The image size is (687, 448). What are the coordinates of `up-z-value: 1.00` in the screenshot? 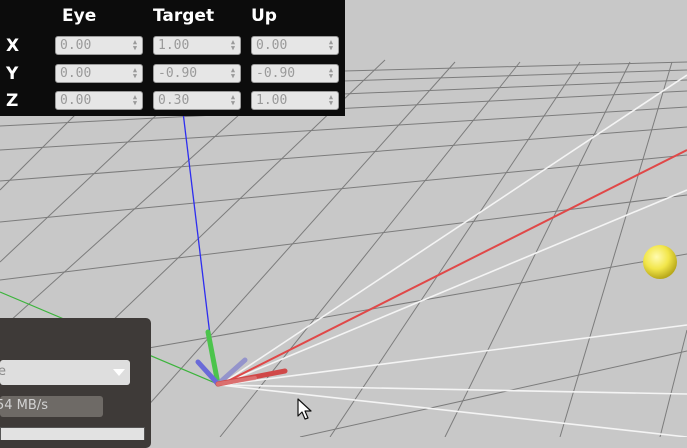 It's located at (272, 100).